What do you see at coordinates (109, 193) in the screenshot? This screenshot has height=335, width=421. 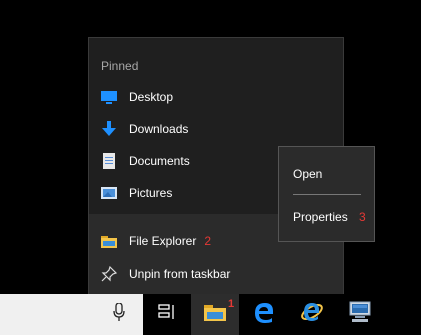 I see `pictures-icon` at bounding box center [109, 193].